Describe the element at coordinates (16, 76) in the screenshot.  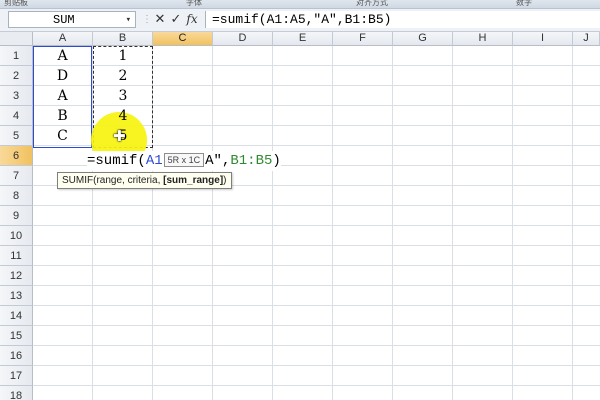
I see `row-header-2: 2` at that location.